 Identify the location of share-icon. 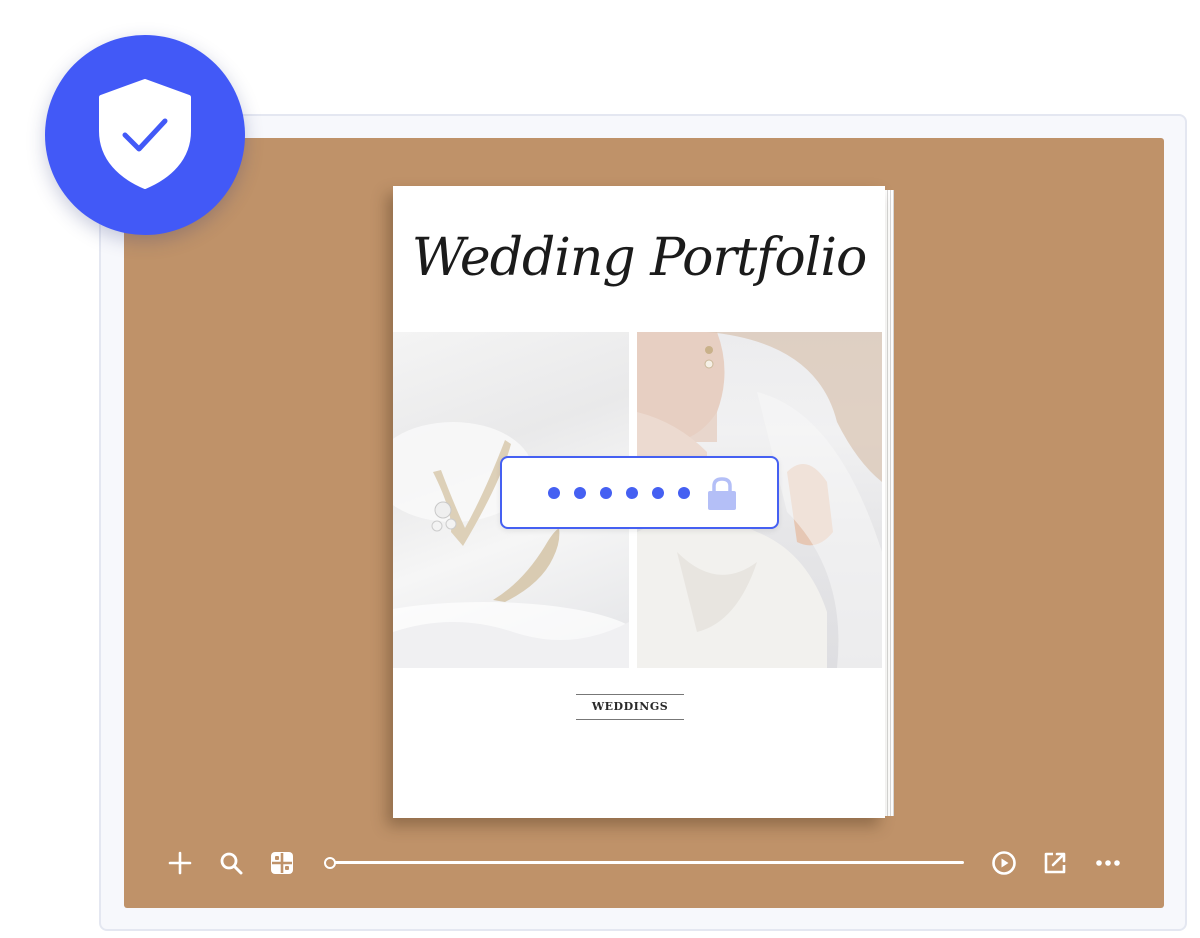
(1055, 863).